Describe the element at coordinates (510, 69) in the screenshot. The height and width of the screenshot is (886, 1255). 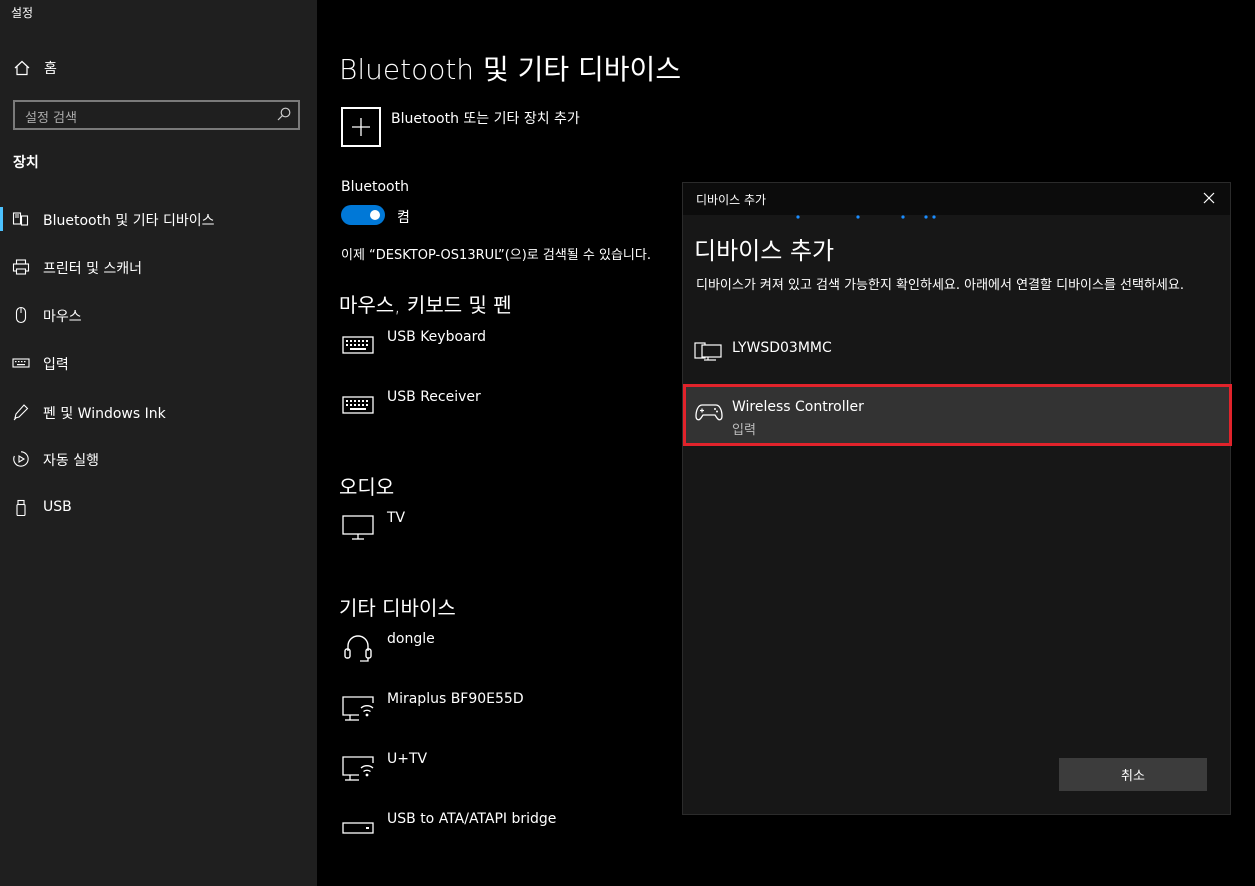
I see `page-title: Bluetooth 및 기타 디바이스` at that location.